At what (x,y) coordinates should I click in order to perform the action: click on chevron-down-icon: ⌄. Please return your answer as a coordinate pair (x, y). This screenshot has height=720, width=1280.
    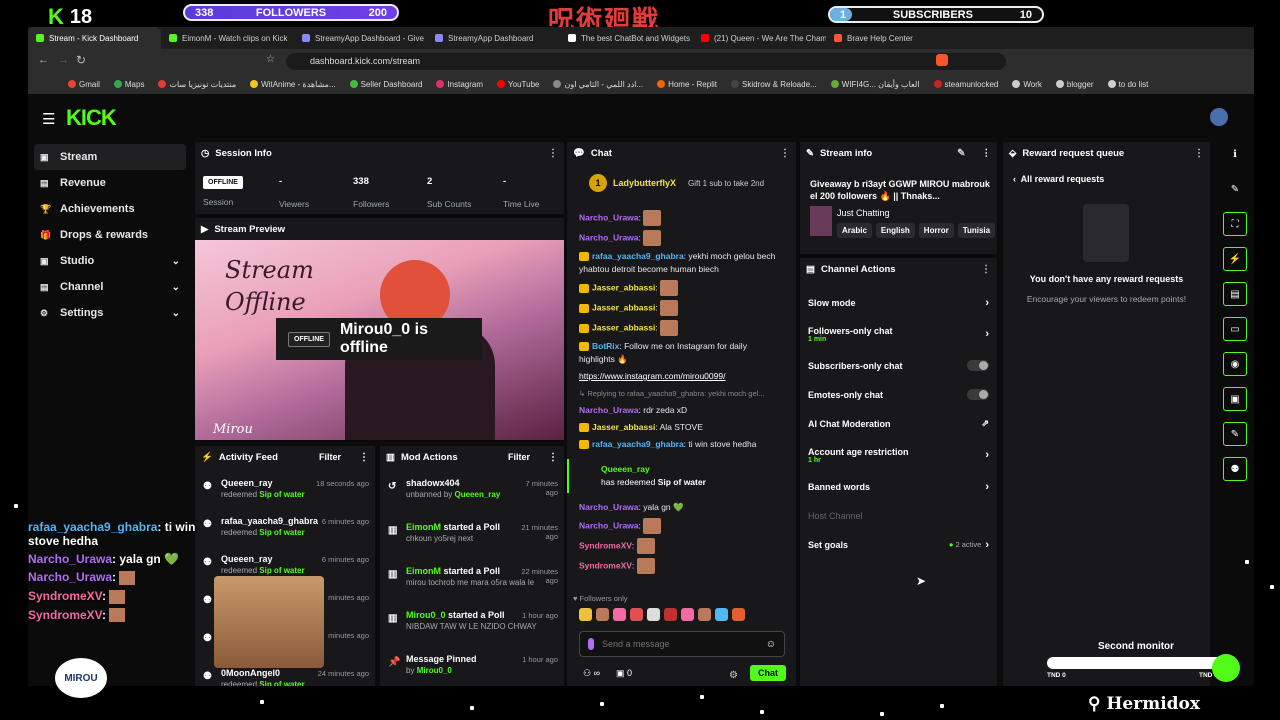
    Looking at the image, I should click on (176, 261).